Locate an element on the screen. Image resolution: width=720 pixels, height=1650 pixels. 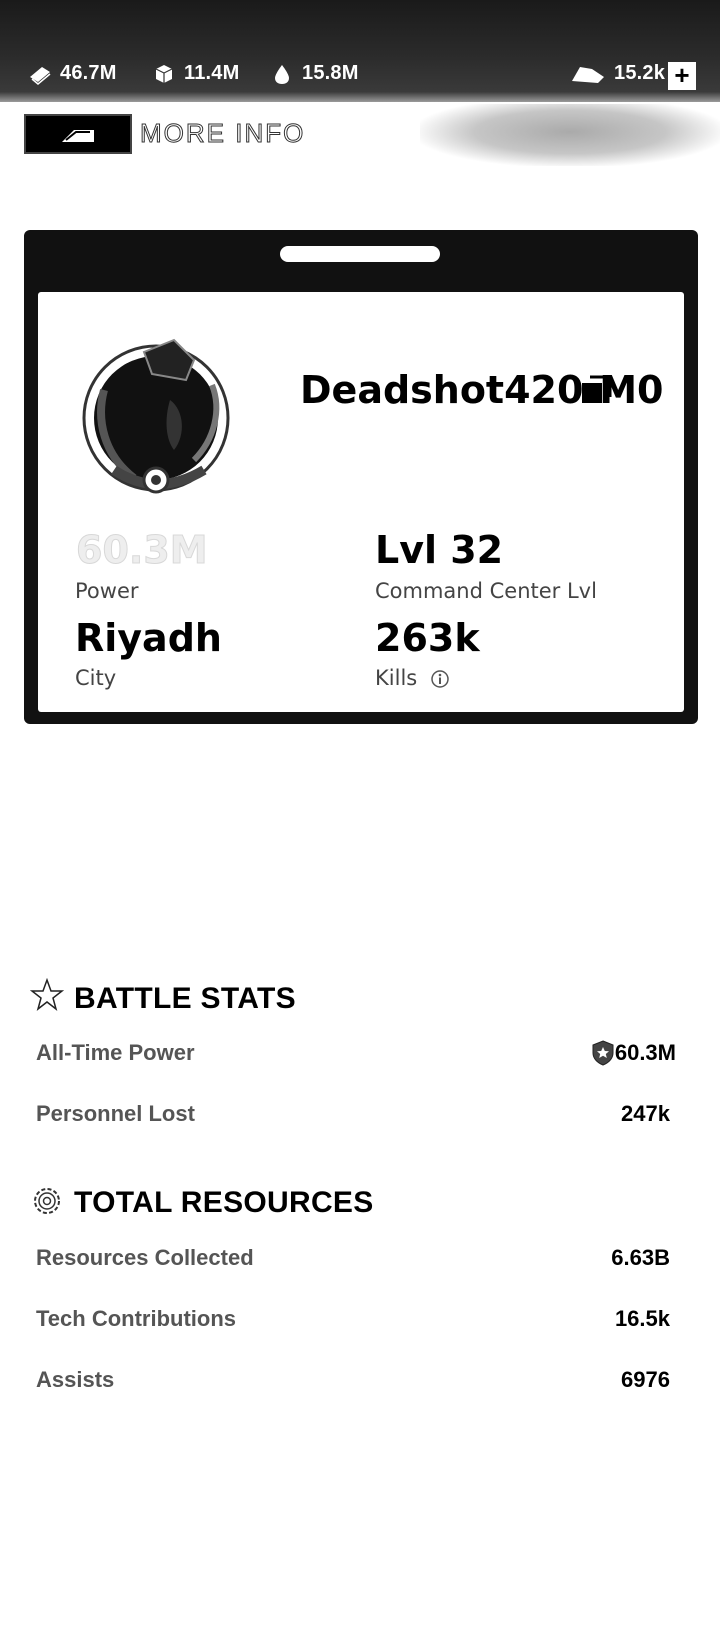
total-resources-title: TOTAL RESOURCES is located at coordinates (224, 1202).